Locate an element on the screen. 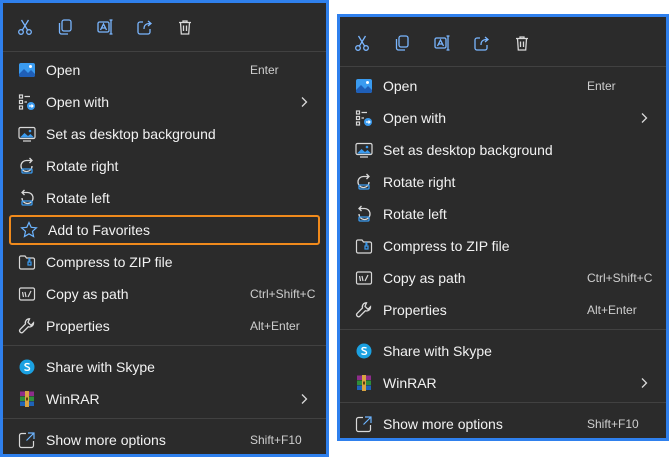 This screenshot has width=669, height=457. menu-item-label: Add to Favorites is located at coordinates (99, 230).